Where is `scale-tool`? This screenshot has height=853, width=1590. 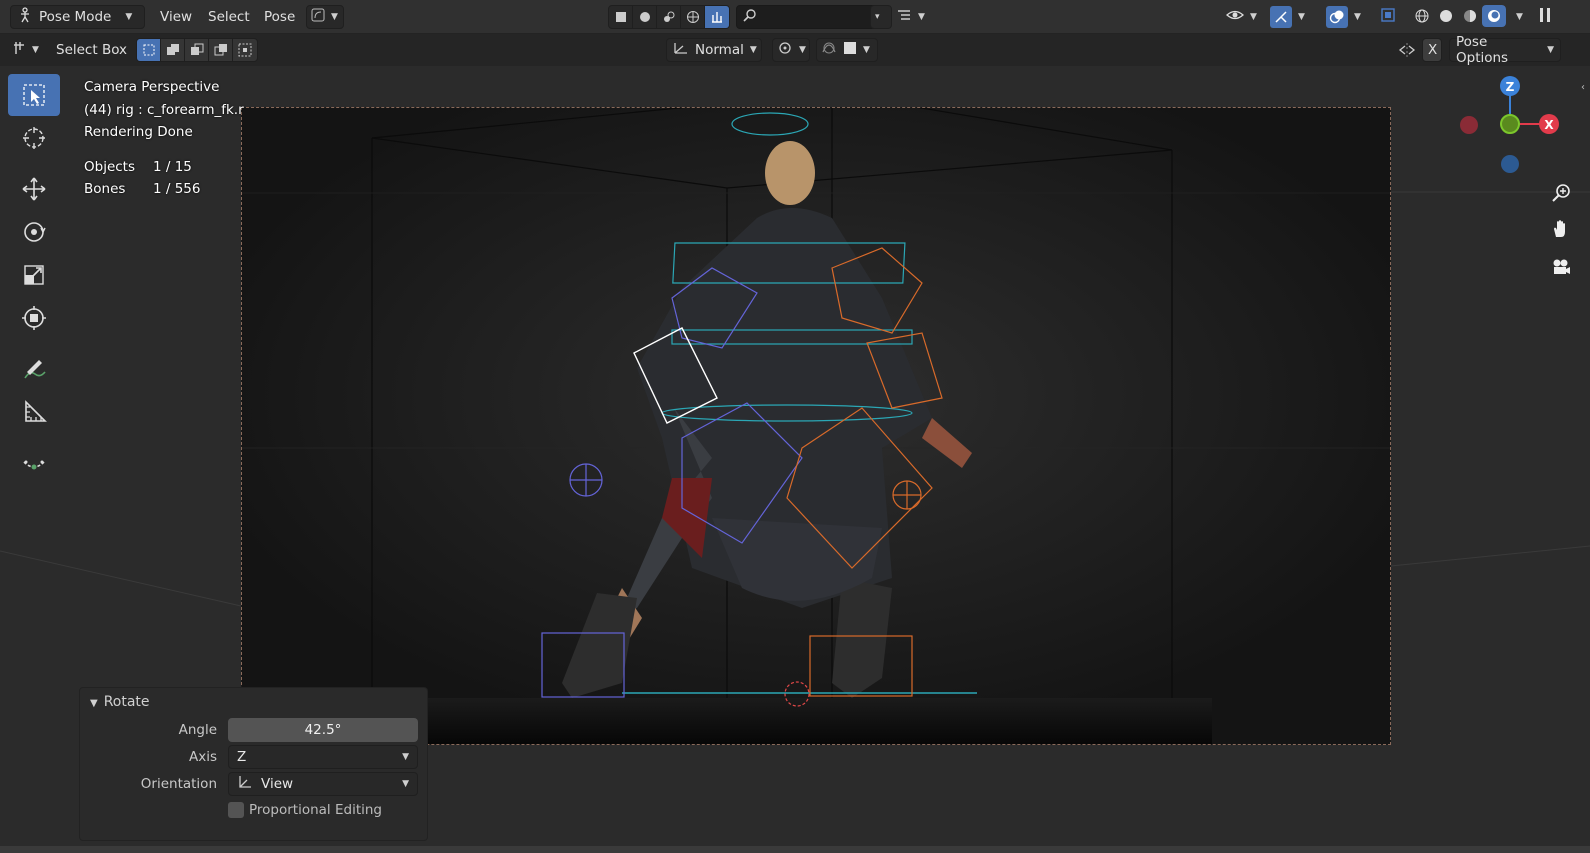 scale-tool is located at coordinates (34, 275).